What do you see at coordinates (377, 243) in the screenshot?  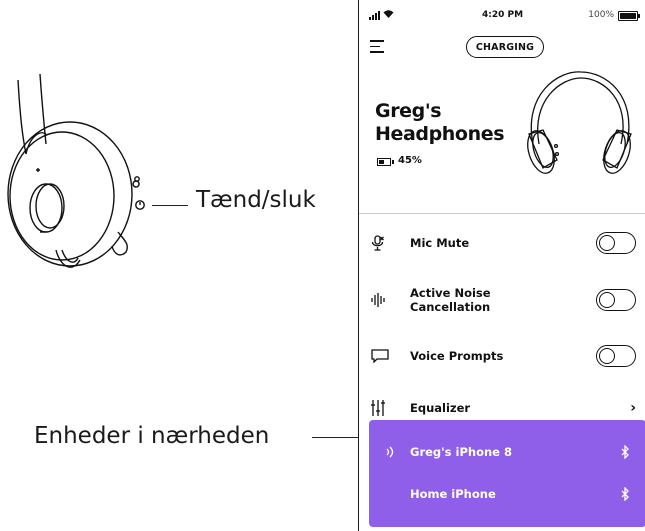 I see `mic-mute-icon` at bounding box center [377, 243].